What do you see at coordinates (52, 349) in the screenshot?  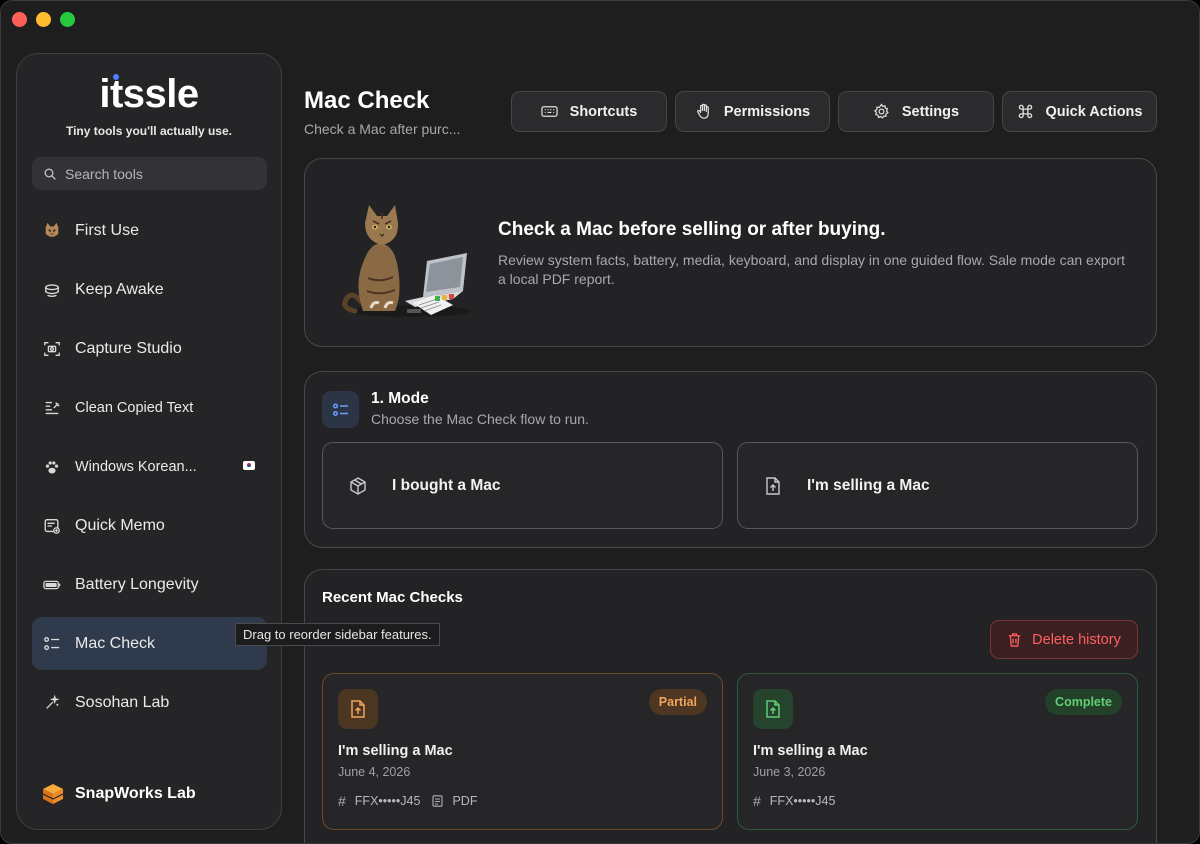 I see `screenshot-camera-icon` at bounding box center [52, 349].